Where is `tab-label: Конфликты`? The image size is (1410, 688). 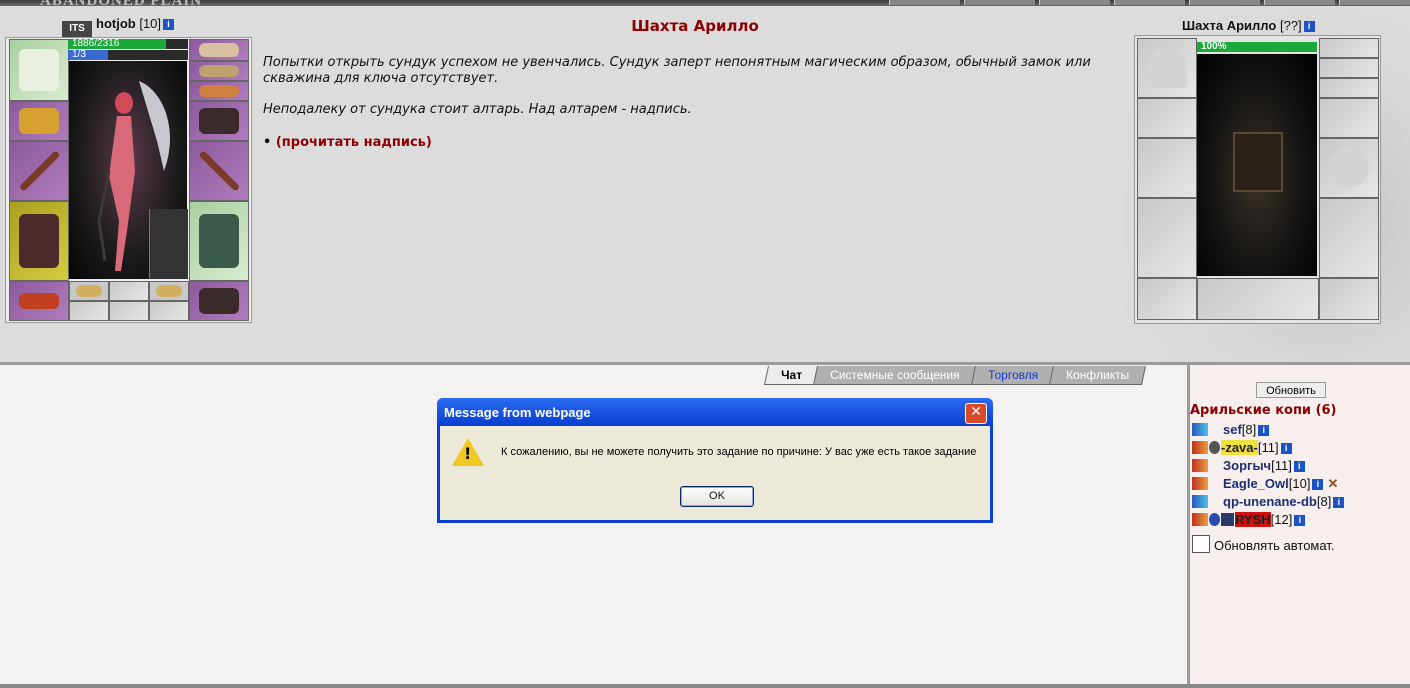
tab-label: Конфликты is located at coordinates (1097, 375).